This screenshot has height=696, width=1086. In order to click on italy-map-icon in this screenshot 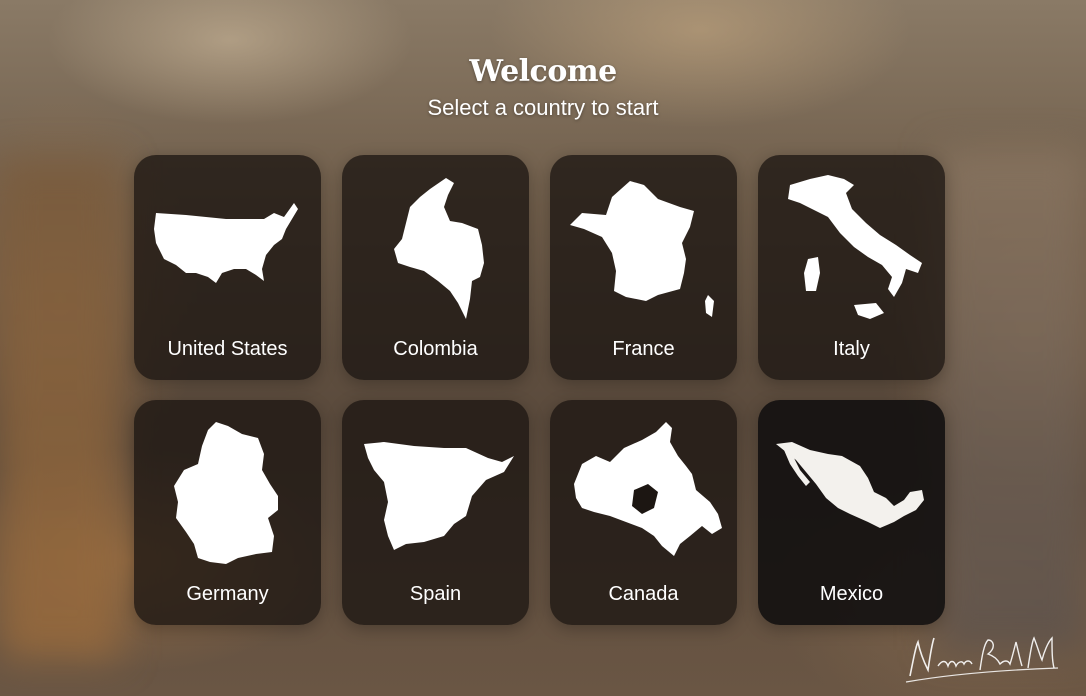, I will do `click(851, 249)`.